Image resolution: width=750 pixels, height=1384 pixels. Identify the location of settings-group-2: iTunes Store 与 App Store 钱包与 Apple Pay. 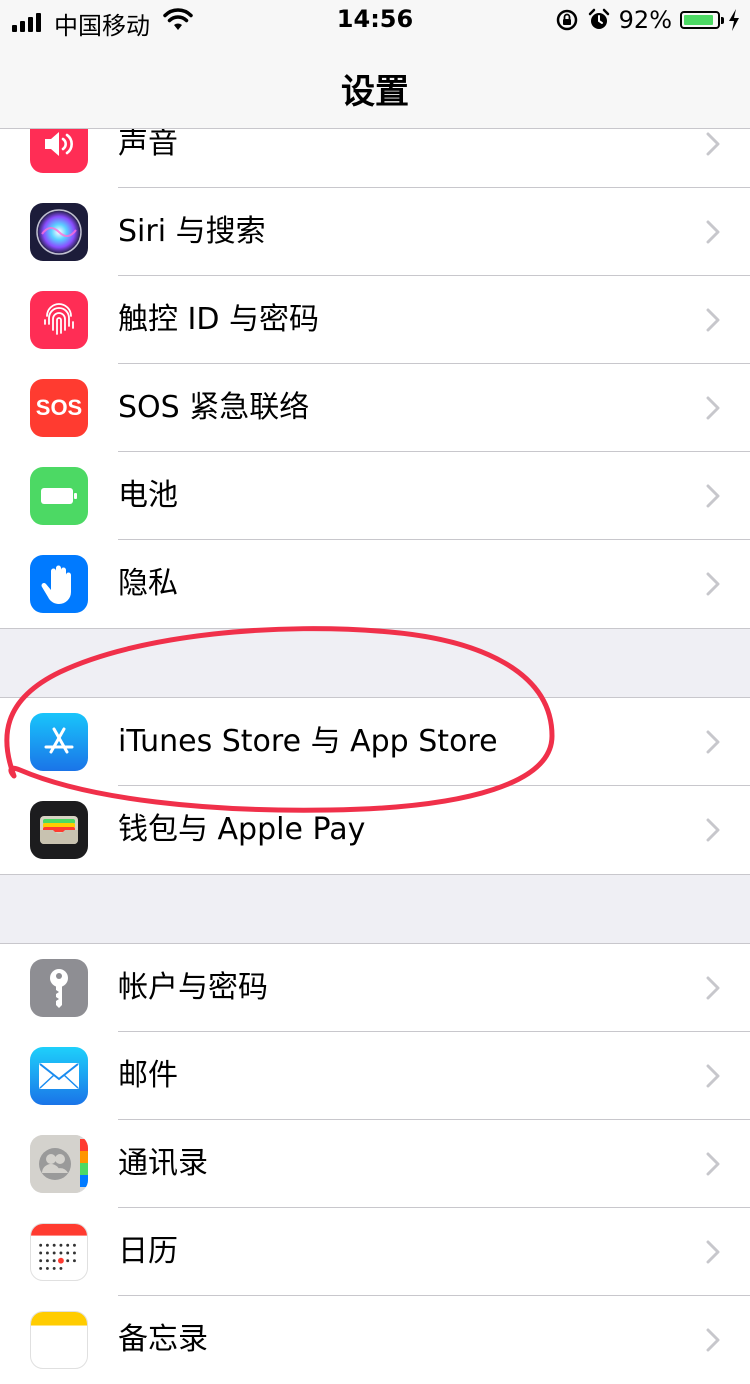
(375, 786).